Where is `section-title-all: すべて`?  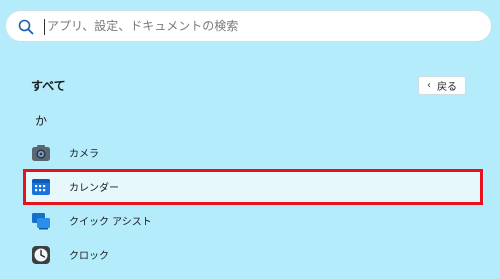 section-title-all: すべて is located at coordinates (48, 86).